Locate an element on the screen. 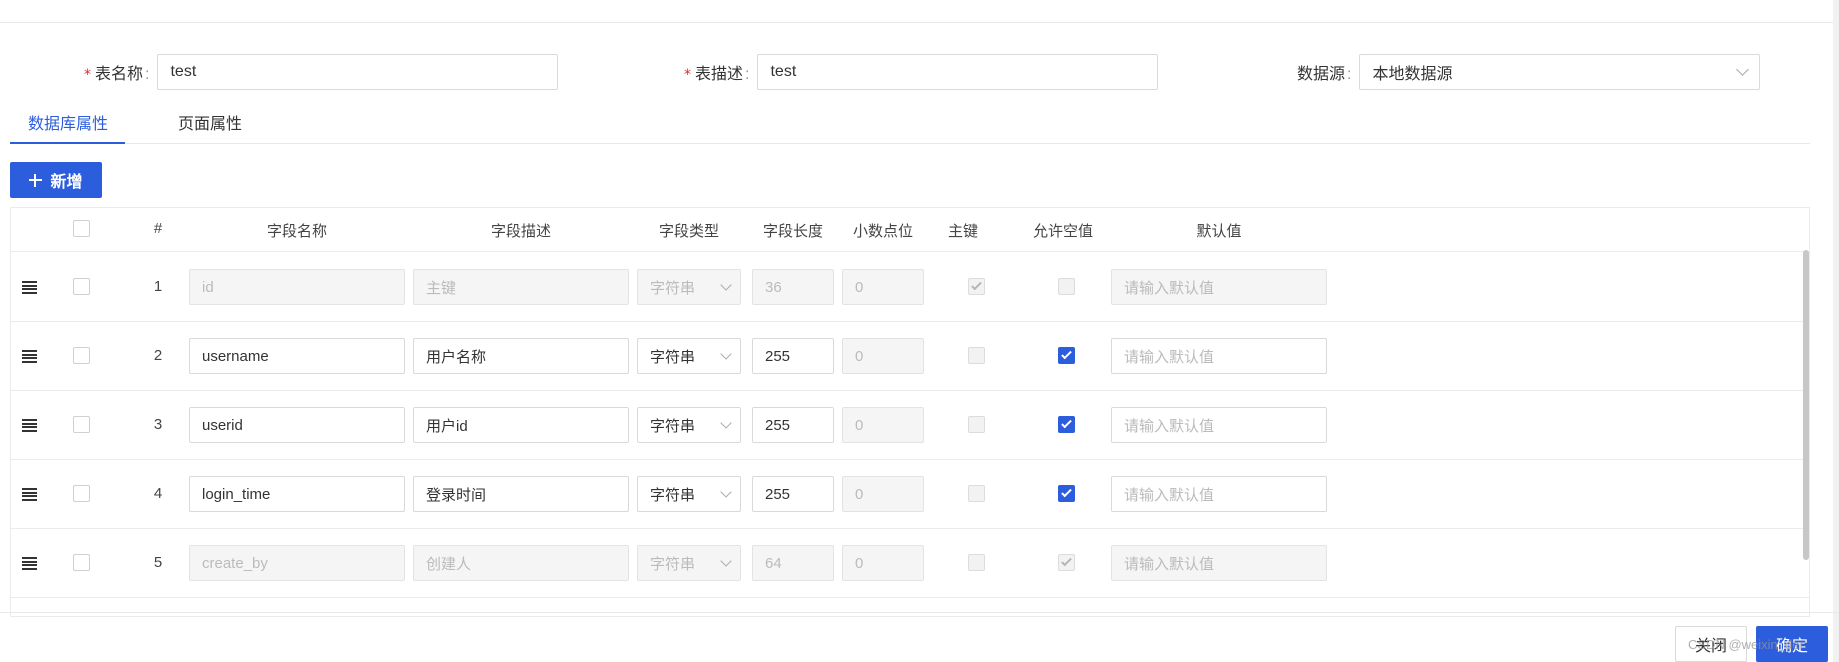 This screenshot has width=1839, height=662. tab-database-attrs: 数据库属性 is located at coordinates (68, 122).